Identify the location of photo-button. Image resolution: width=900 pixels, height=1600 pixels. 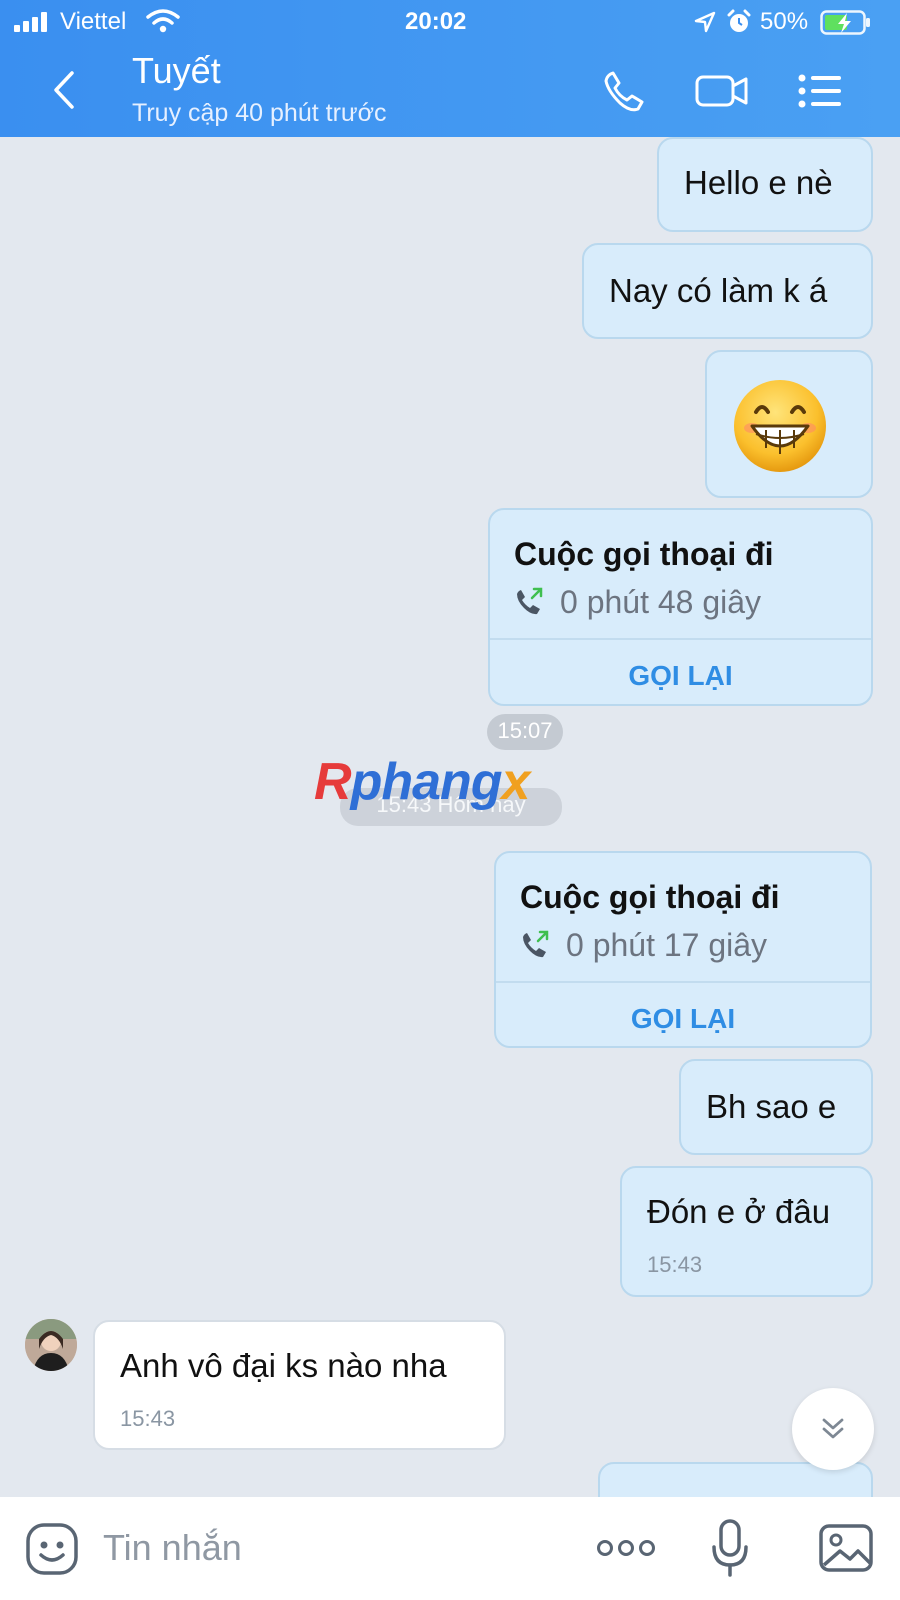
(846, 1548).